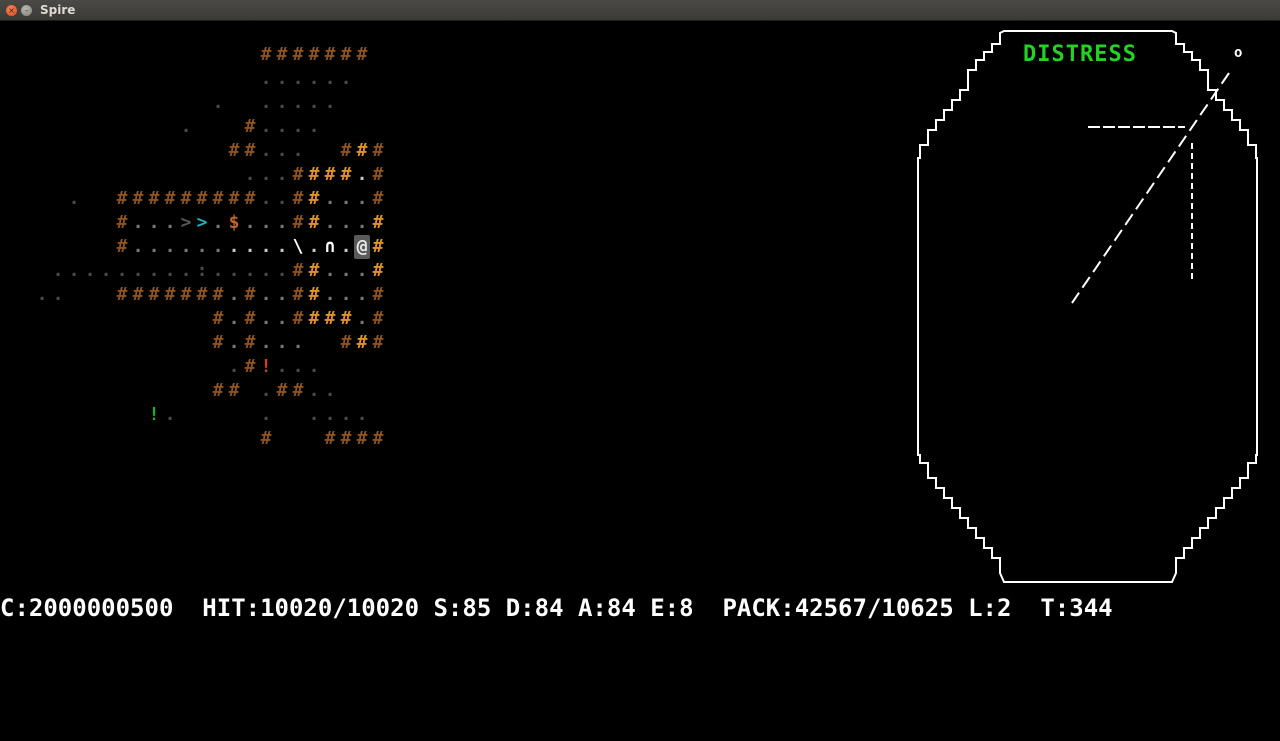 The height and width of the screenshot is (741, 1280). Describe the element at coordinates (1238, 53) in the screenshot. I see `radar-corner-mark: o` at that location.